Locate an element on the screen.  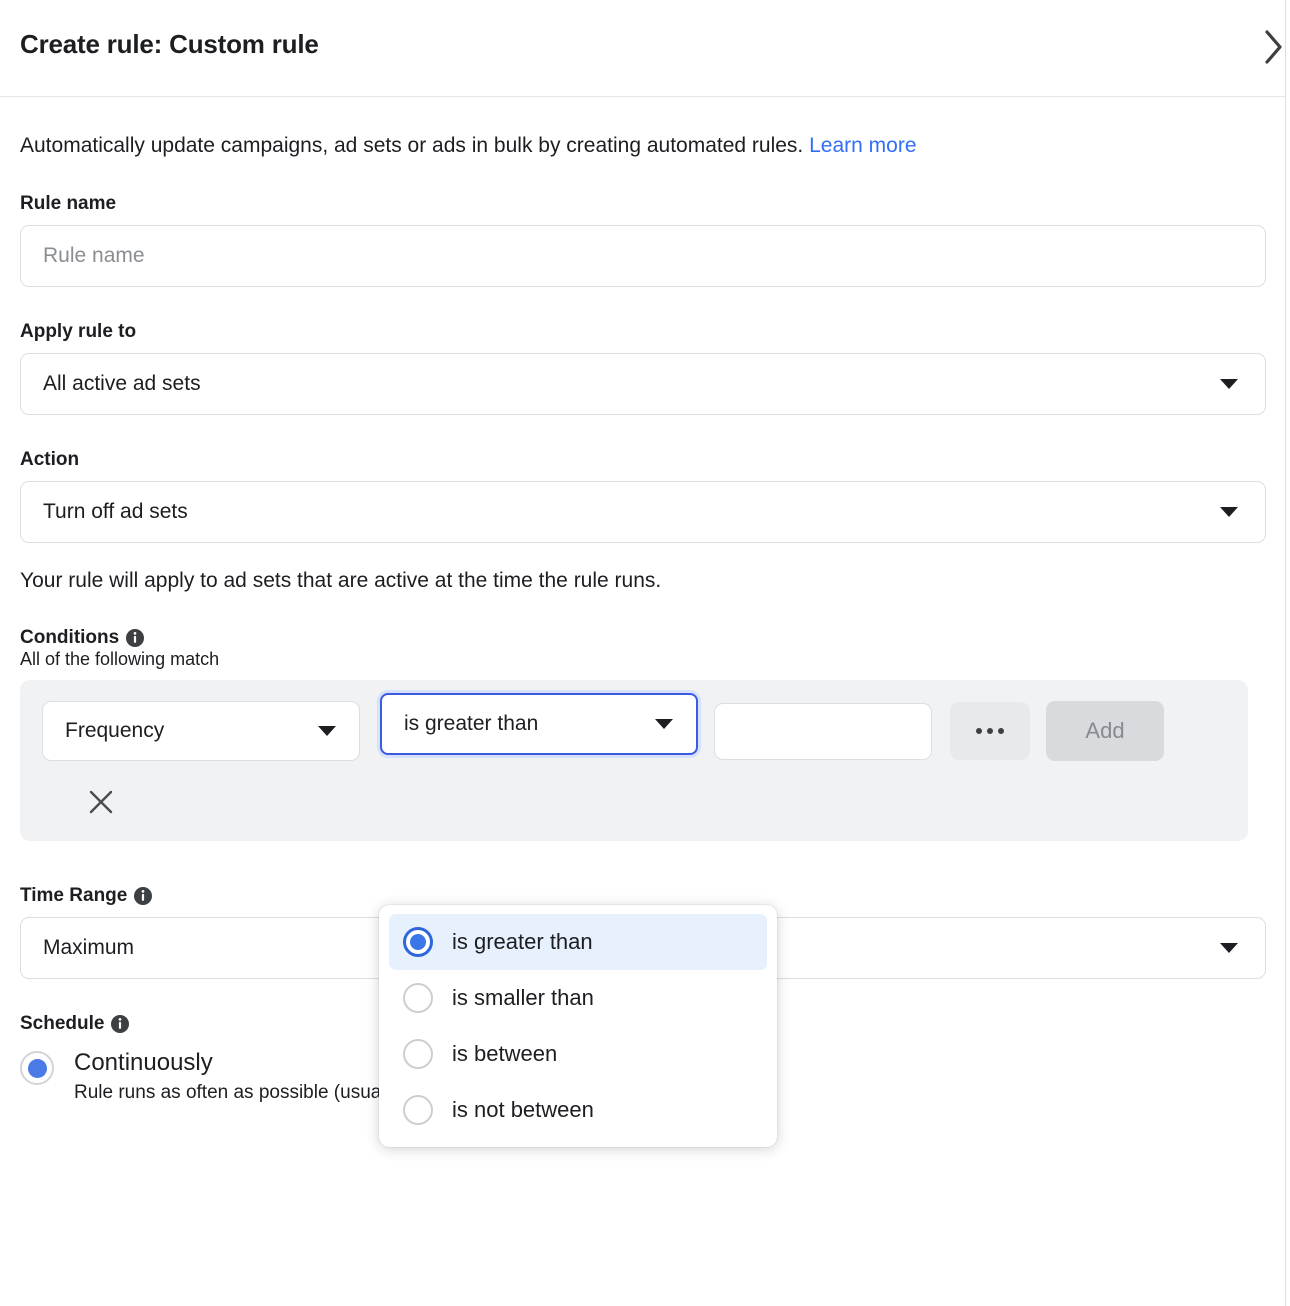
rule-name-label: Rule name is located at coordinates (68, 204).